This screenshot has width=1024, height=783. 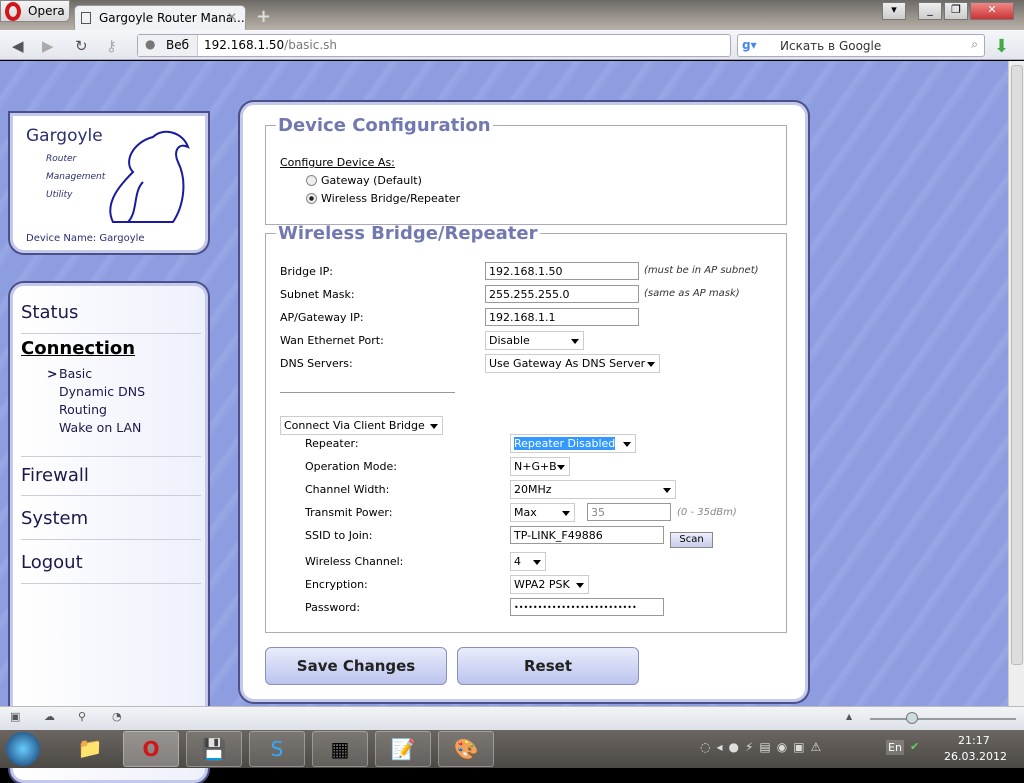 I want to click on channel-select: 4, so click(x=528, y=561).